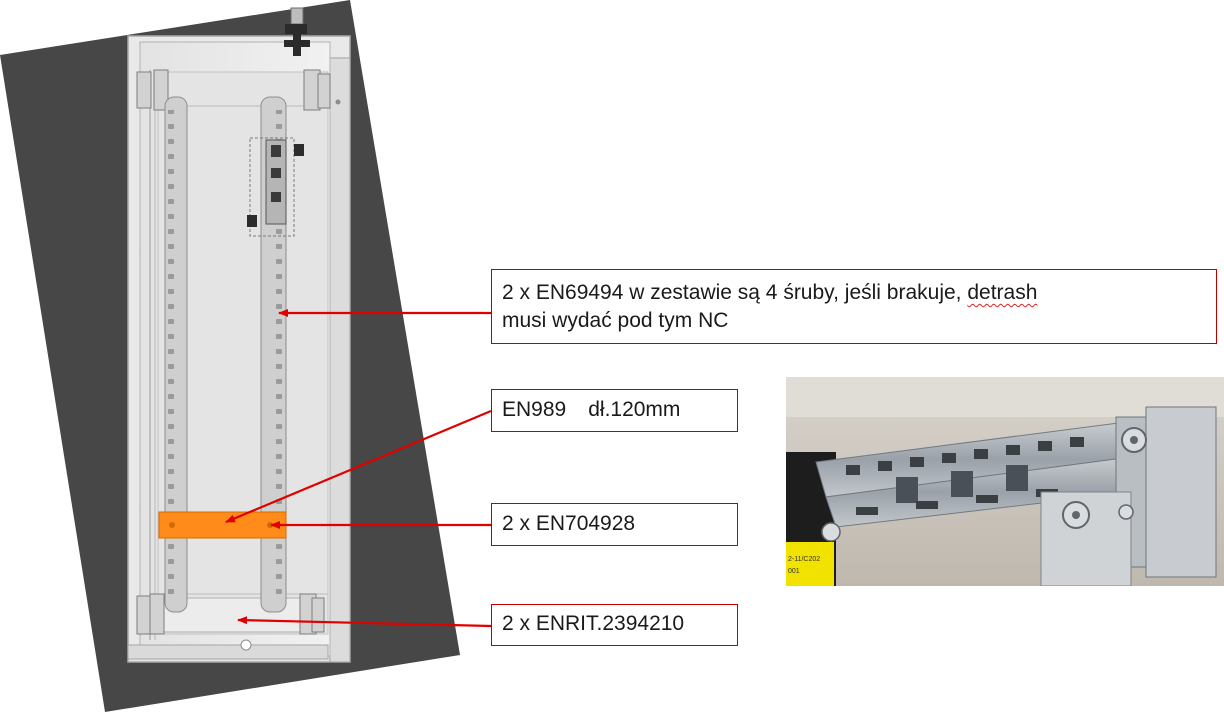 The height and width of the screenshot is (714, 1224). I want to click on bracket-photo: 2-11/C202 001, so click(1005, 481).